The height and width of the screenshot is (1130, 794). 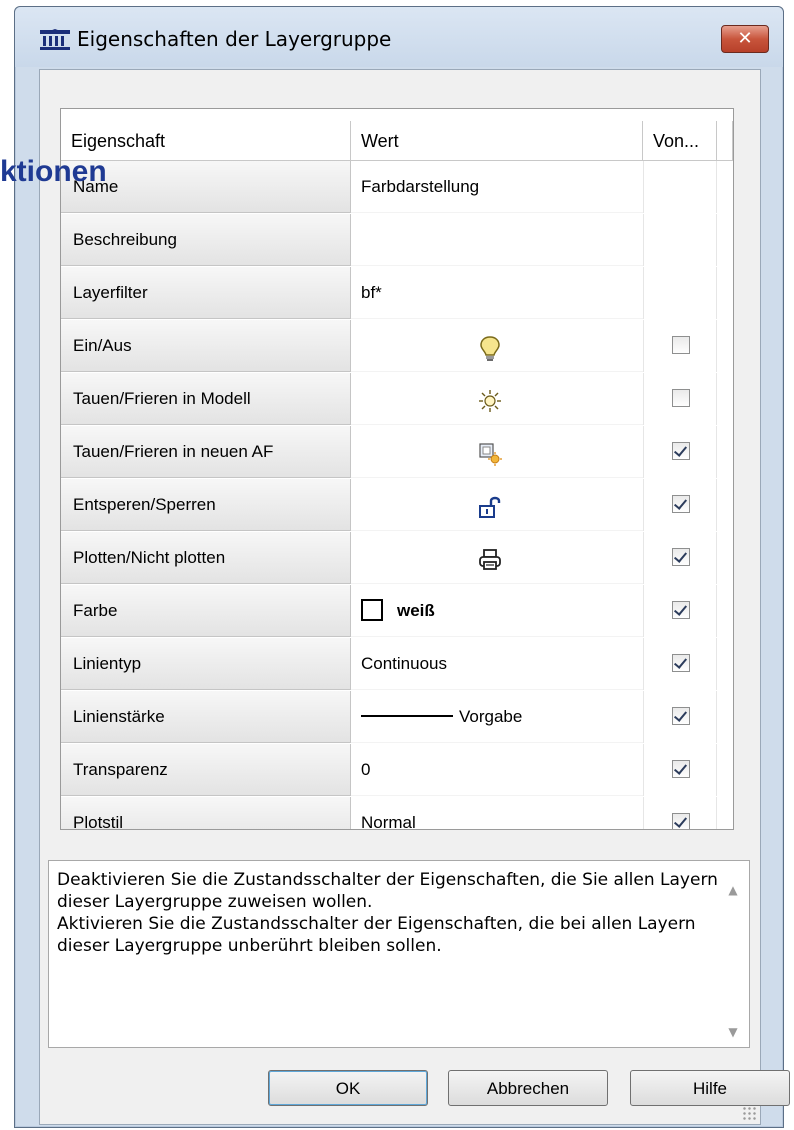 I want to click on column-header-wert: Wert, so click(x=497, y=141).